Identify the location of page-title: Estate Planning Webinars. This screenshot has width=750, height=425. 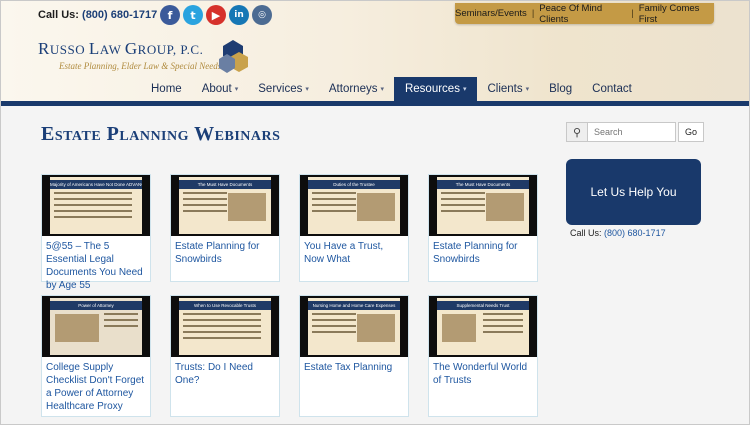
(161, 134).